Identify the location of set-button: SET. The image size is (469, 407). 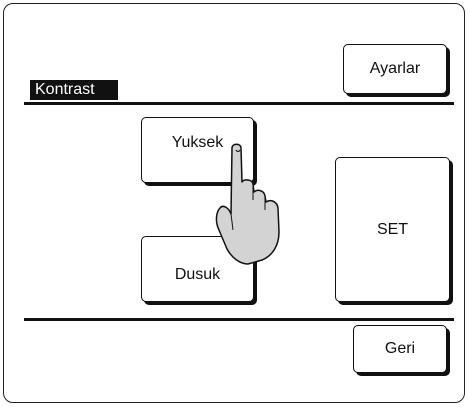
(392, 229).